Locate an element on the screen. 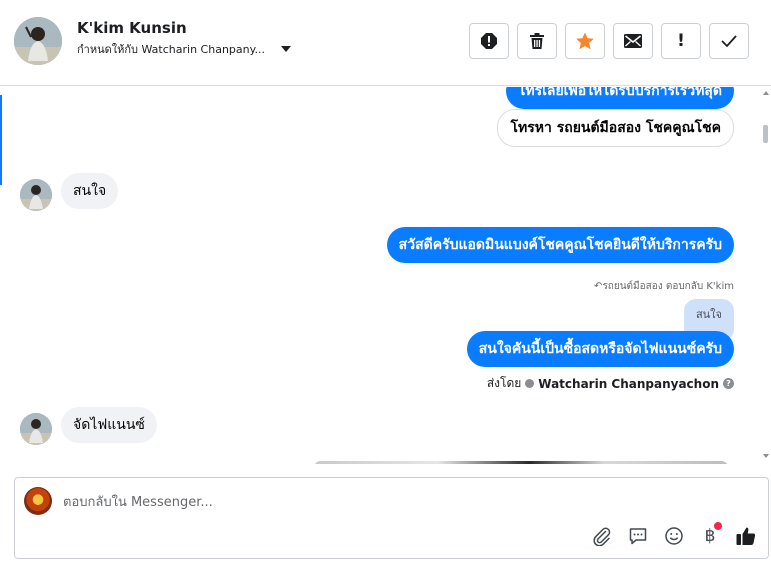 The image size is (771, 567). saved-reply-icon is located at coordinates (638, 536).